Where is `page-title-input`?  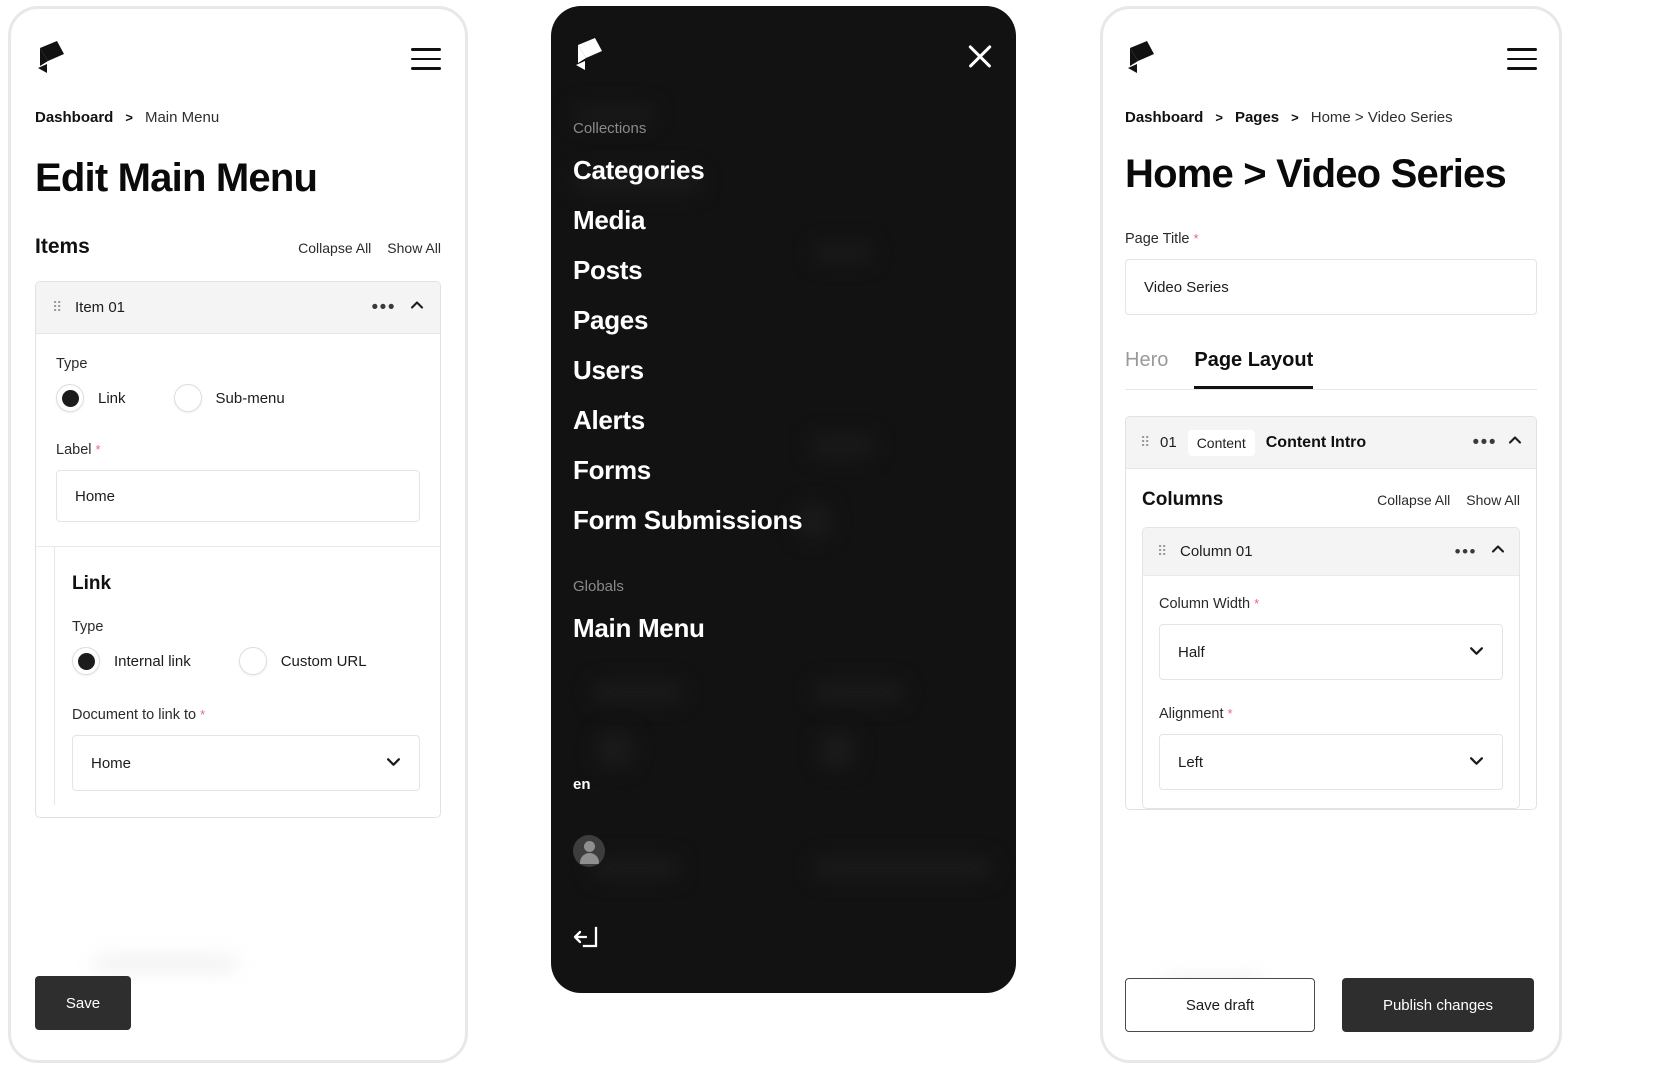 page-title-input is located at coordinates (1331, 287).